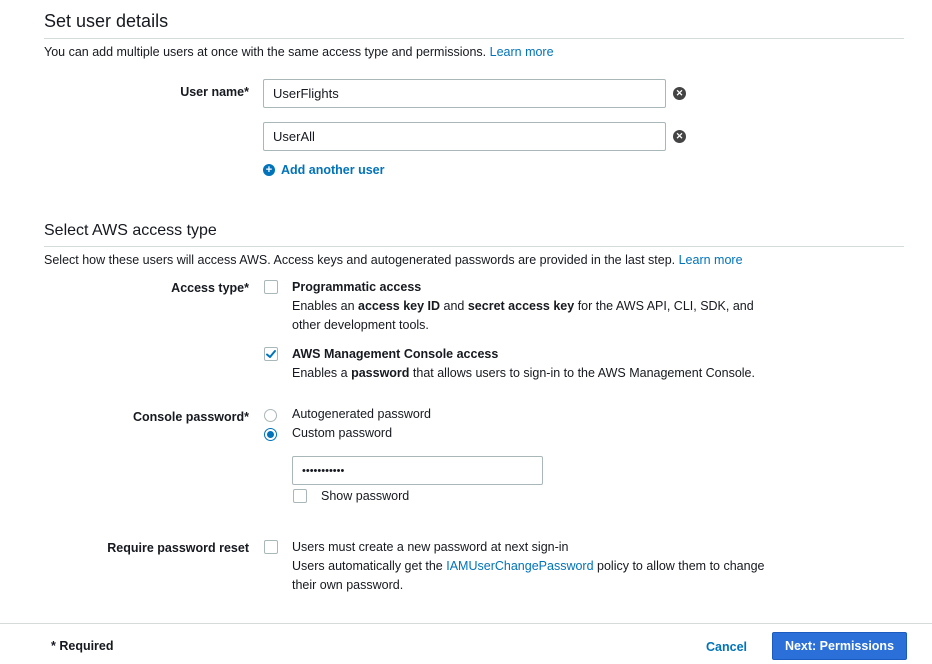 The width and height of the screenshot is (932, 664). What do you see at coordinates (270, 434) in the screenshot?
I see `custom-password-radio` at bounding box center [270, 434].